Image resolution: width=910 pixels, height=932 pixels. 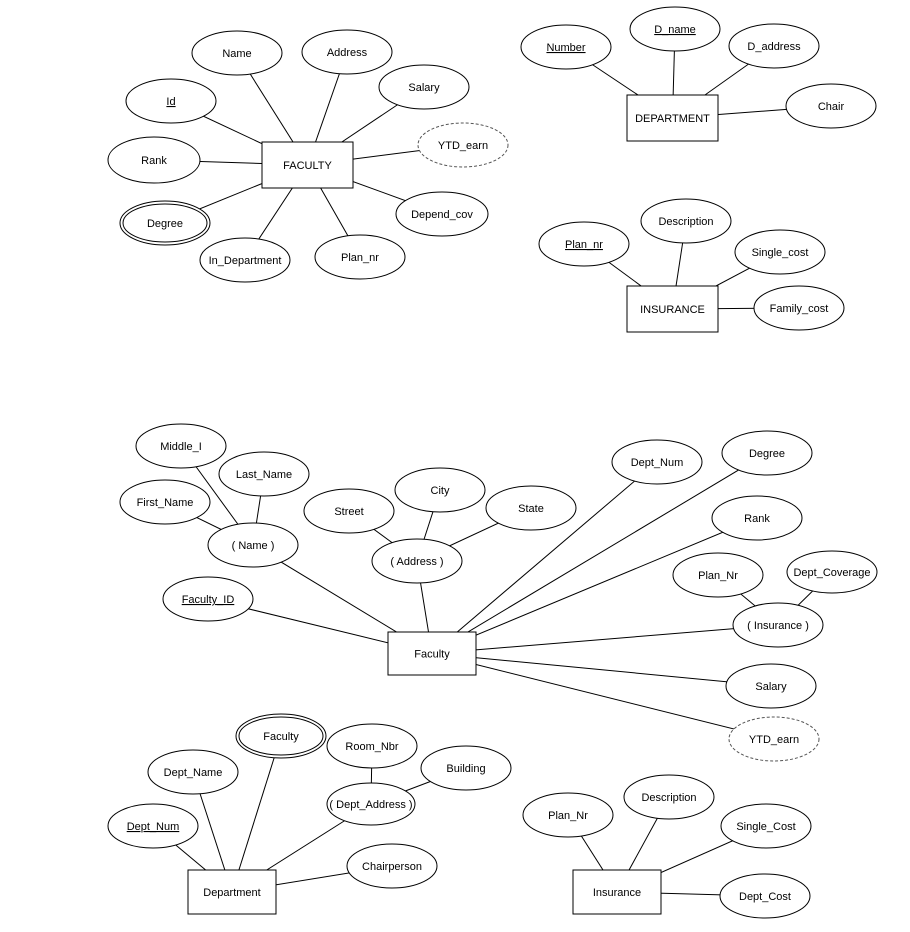 What do you see at coordinates (531, 508) in the screenshot?
I see `attribute-state: State` at bounding box center [531, 508].